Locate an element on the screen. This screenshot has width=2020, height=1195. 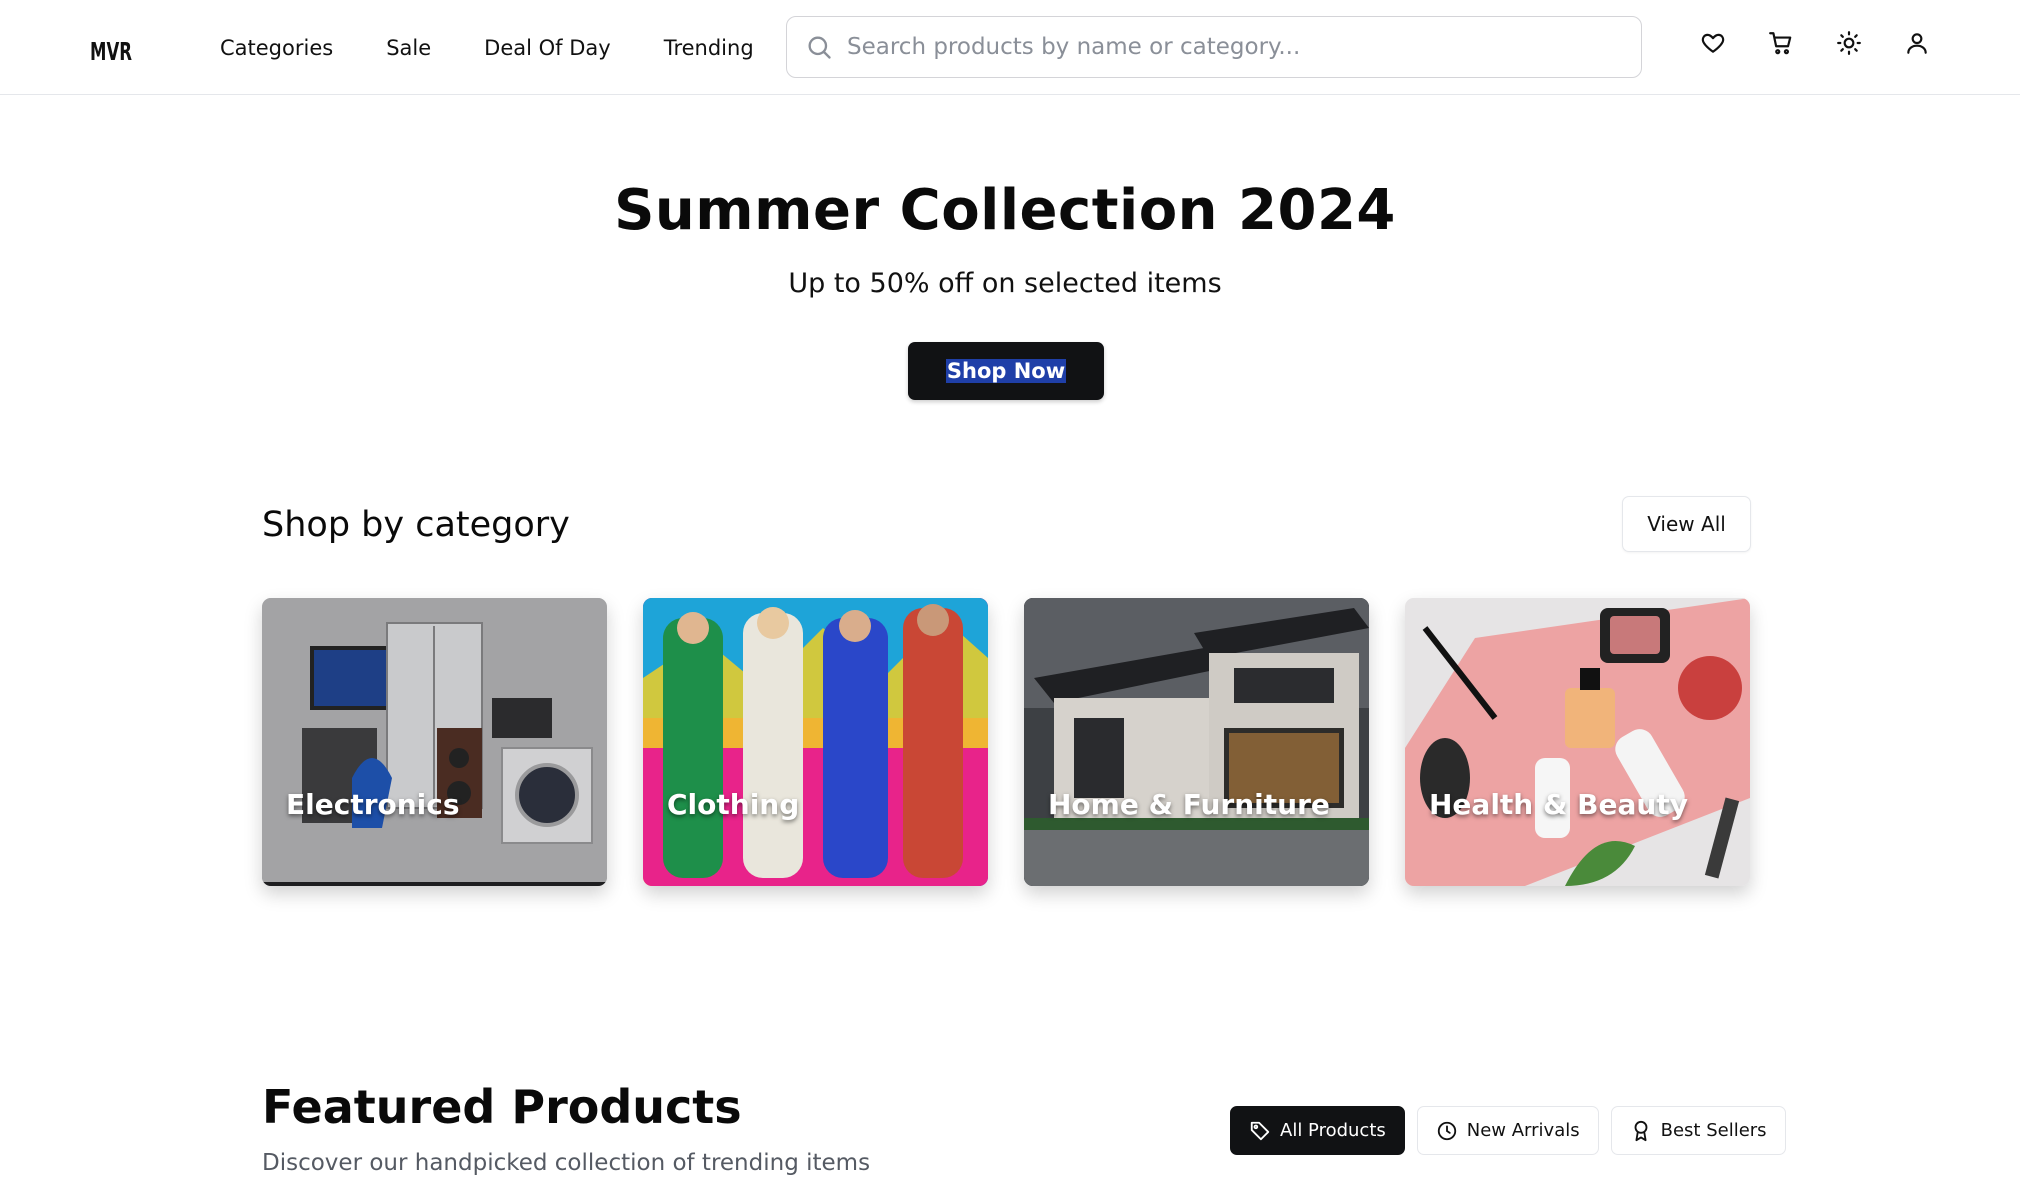
category-card-home-furniture: Home & Furniture is located at coordinates (1196, 742).